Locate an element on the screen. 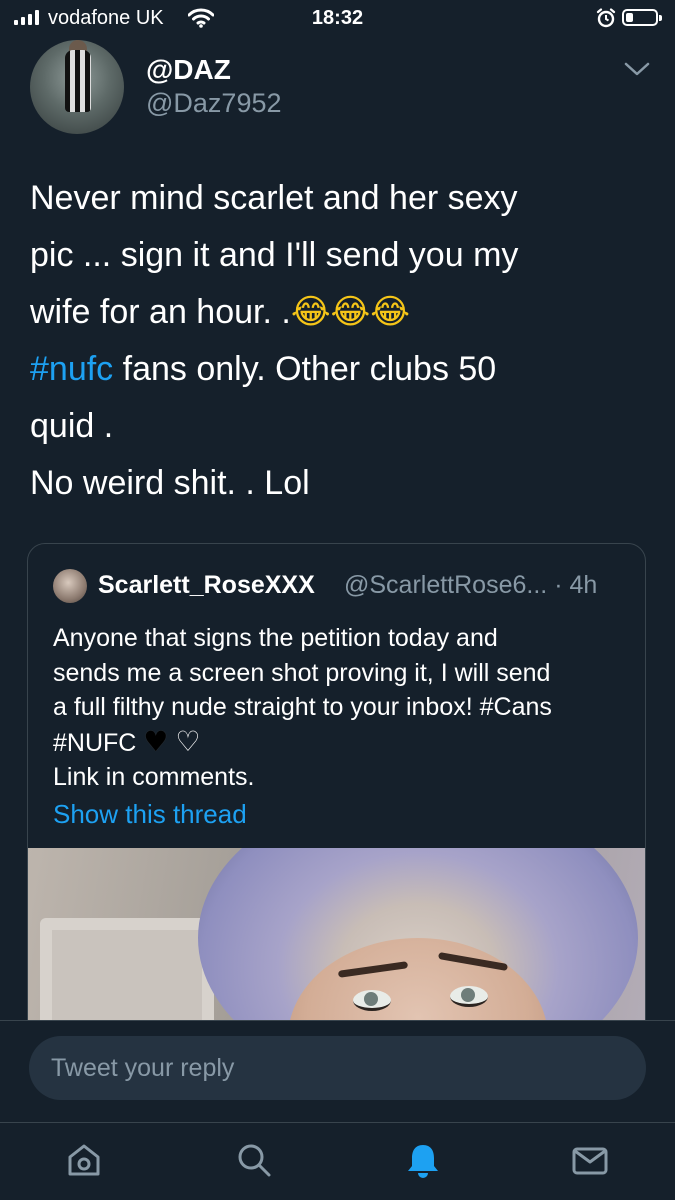 This screenshot has height=1200, width=675. chevron-down-icon is located at coordinates (637, 69).